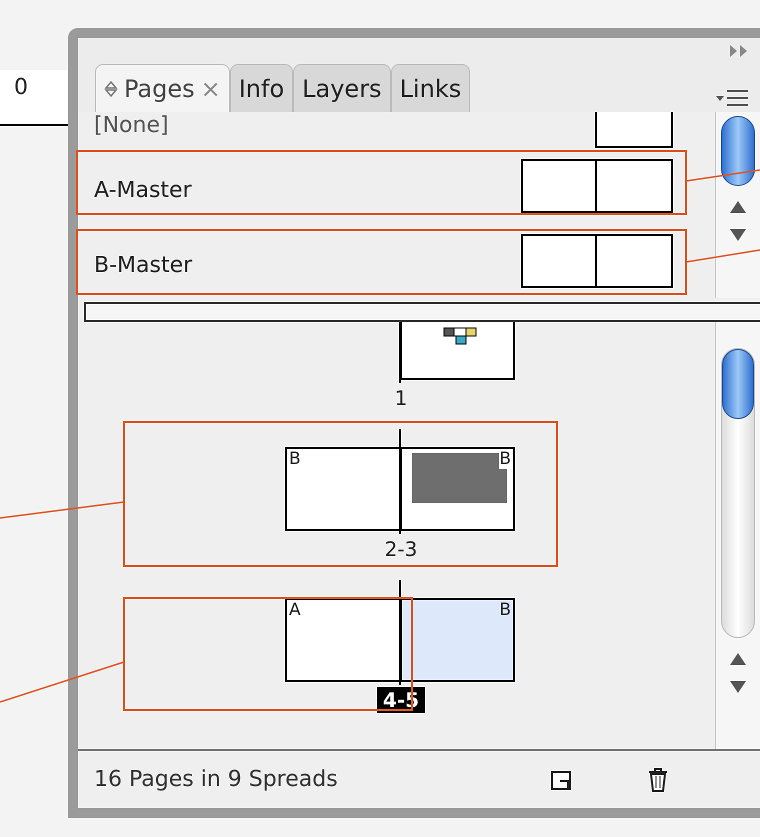  I want to click on trash-icon, so click(658, 779).